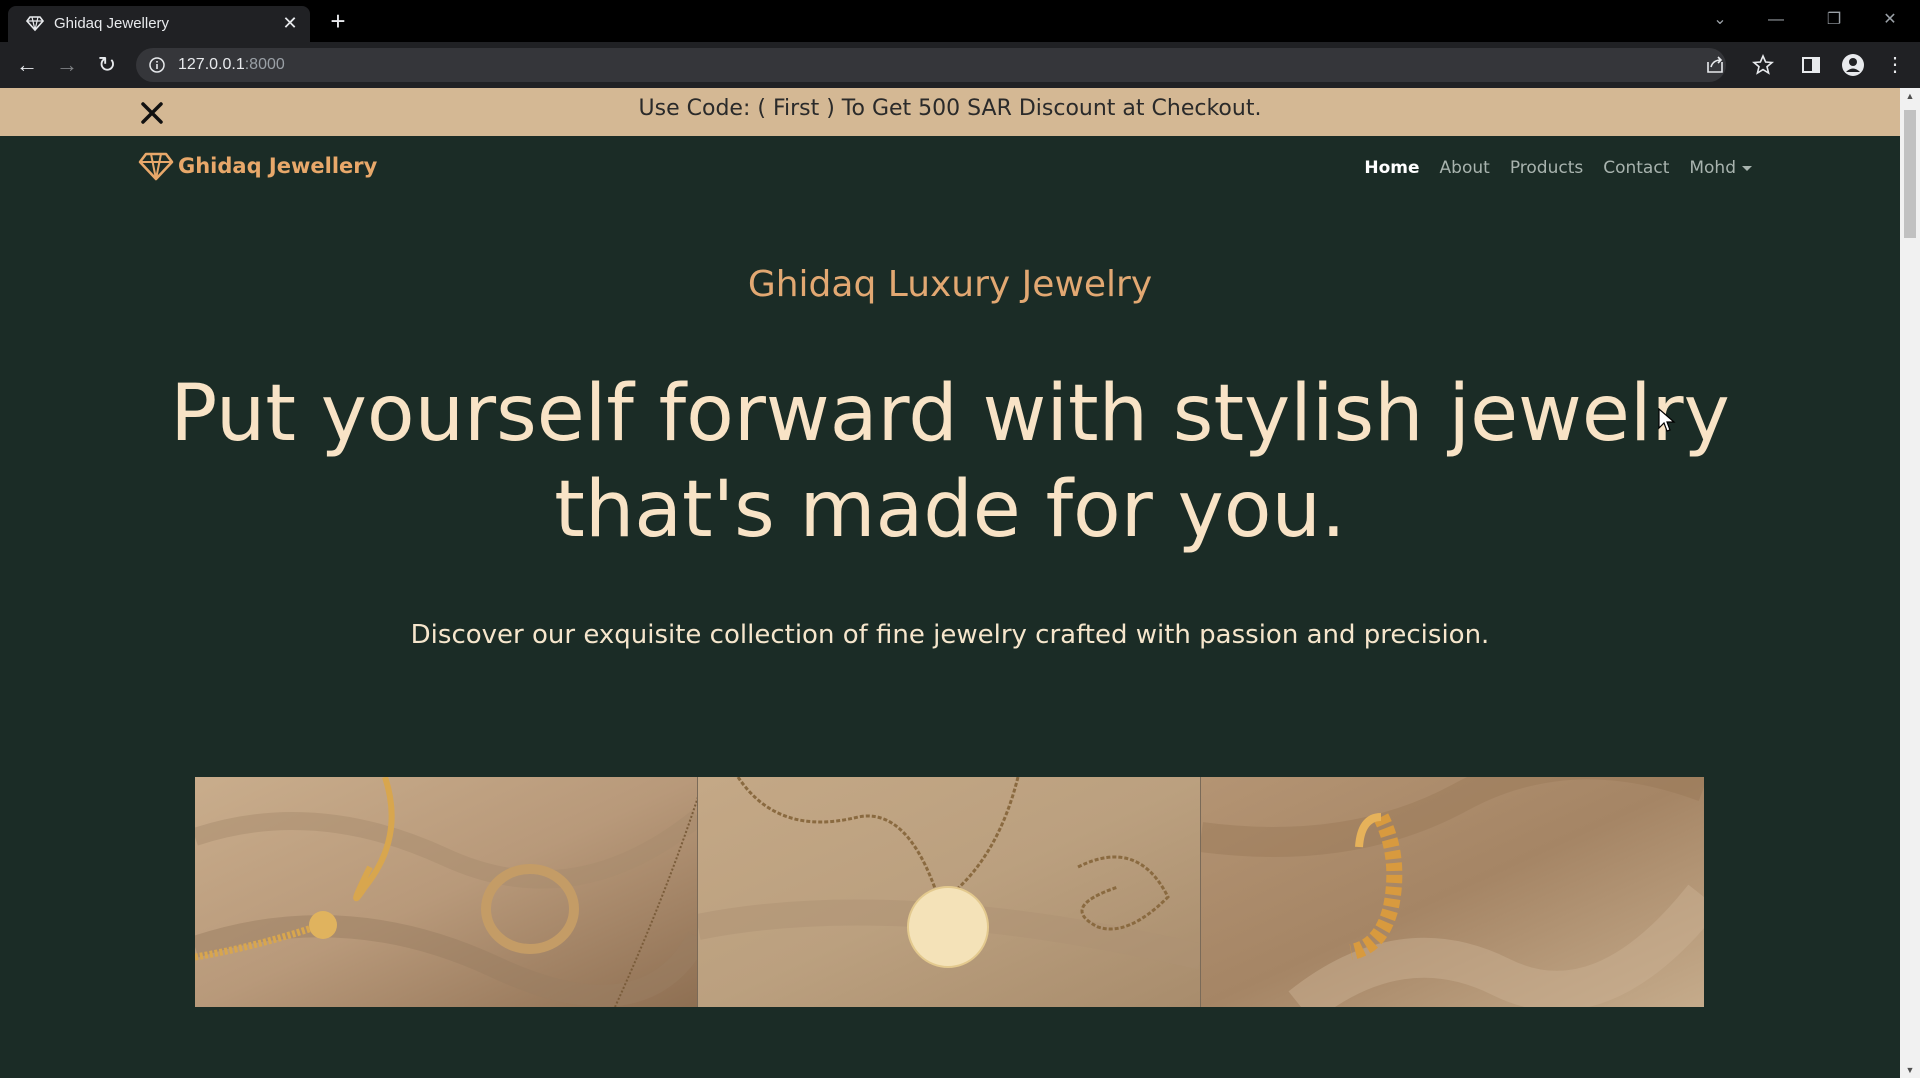 The width and height of the screenshot is (1920, 1078). Describe the element at coordinates (1465, 168) in the screenshot. I see `nav-link-about: About` at that location.